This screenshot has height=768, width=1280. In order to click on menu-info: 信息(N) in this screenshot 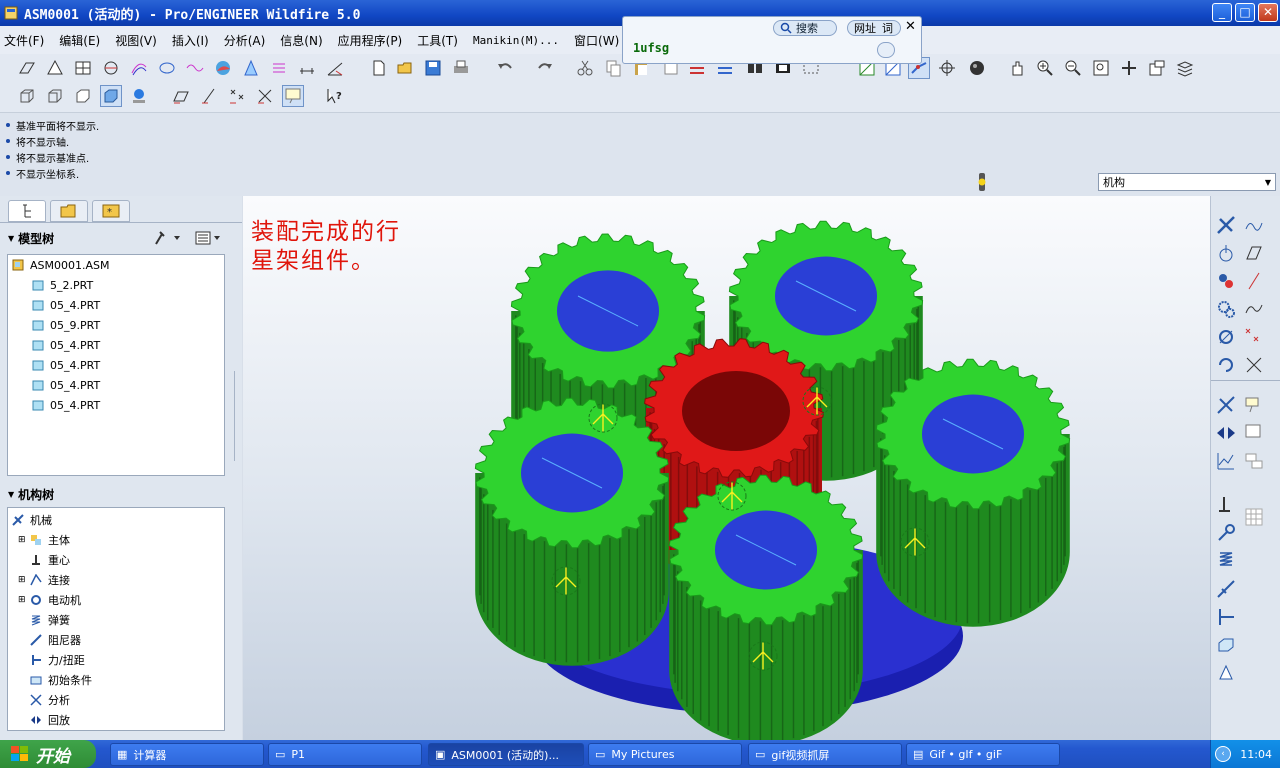, I will do `click(301, 40)`.